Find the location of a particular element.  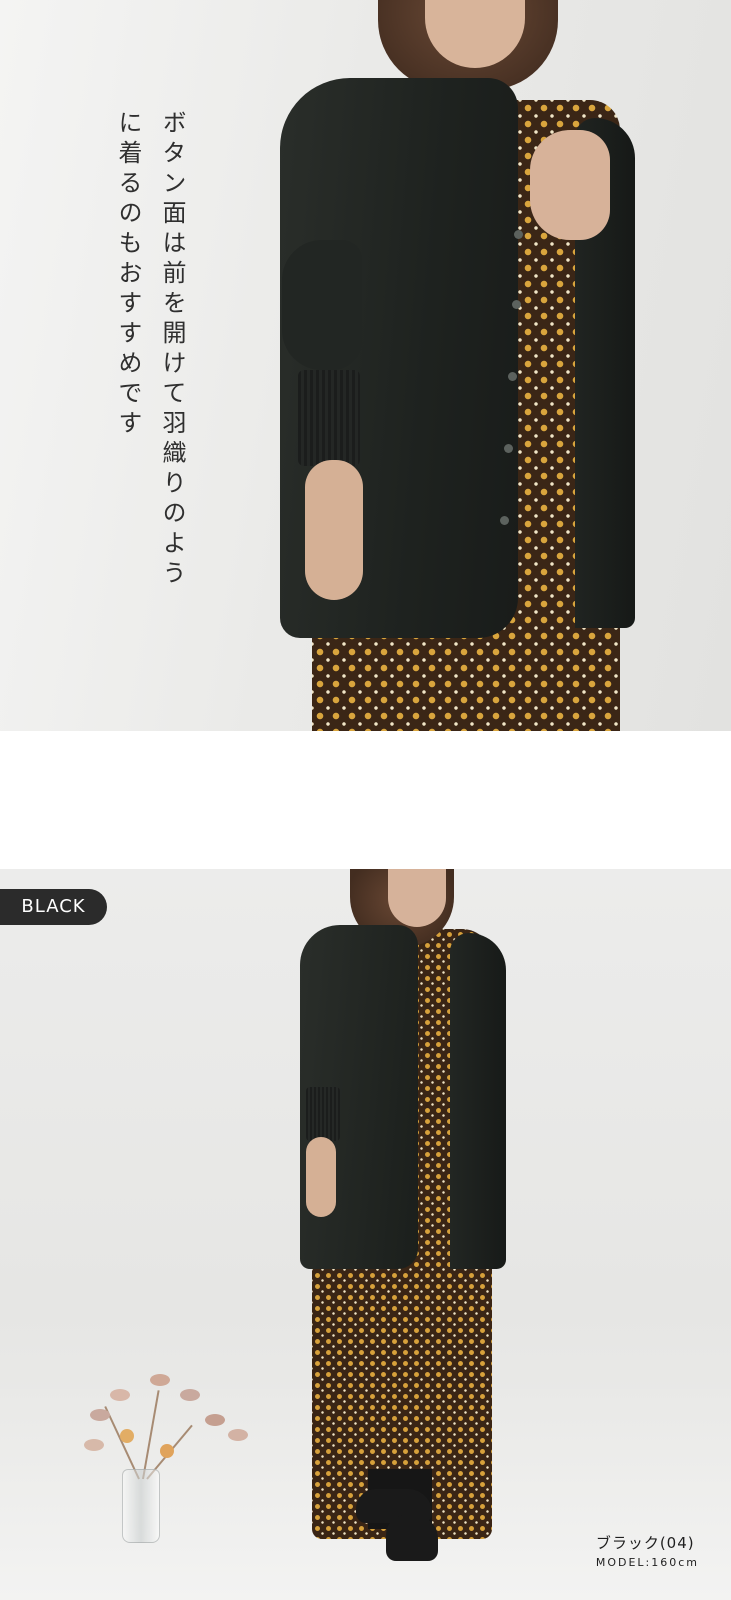

color-name: ブラック(04) is located at coordinates (645, 1543).